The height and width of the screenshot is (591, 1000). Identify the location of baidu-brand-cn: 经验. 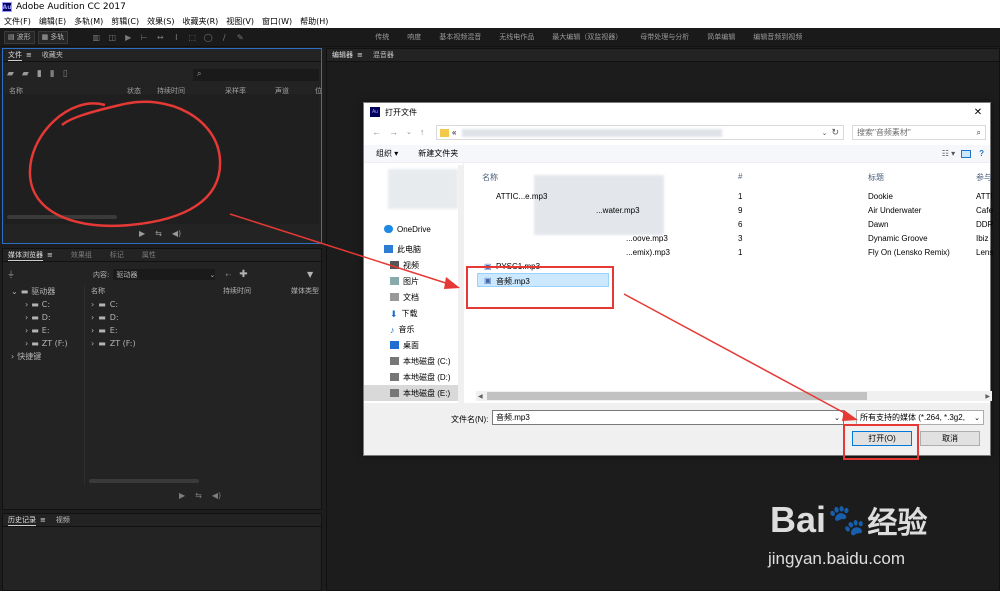
(897, 523).